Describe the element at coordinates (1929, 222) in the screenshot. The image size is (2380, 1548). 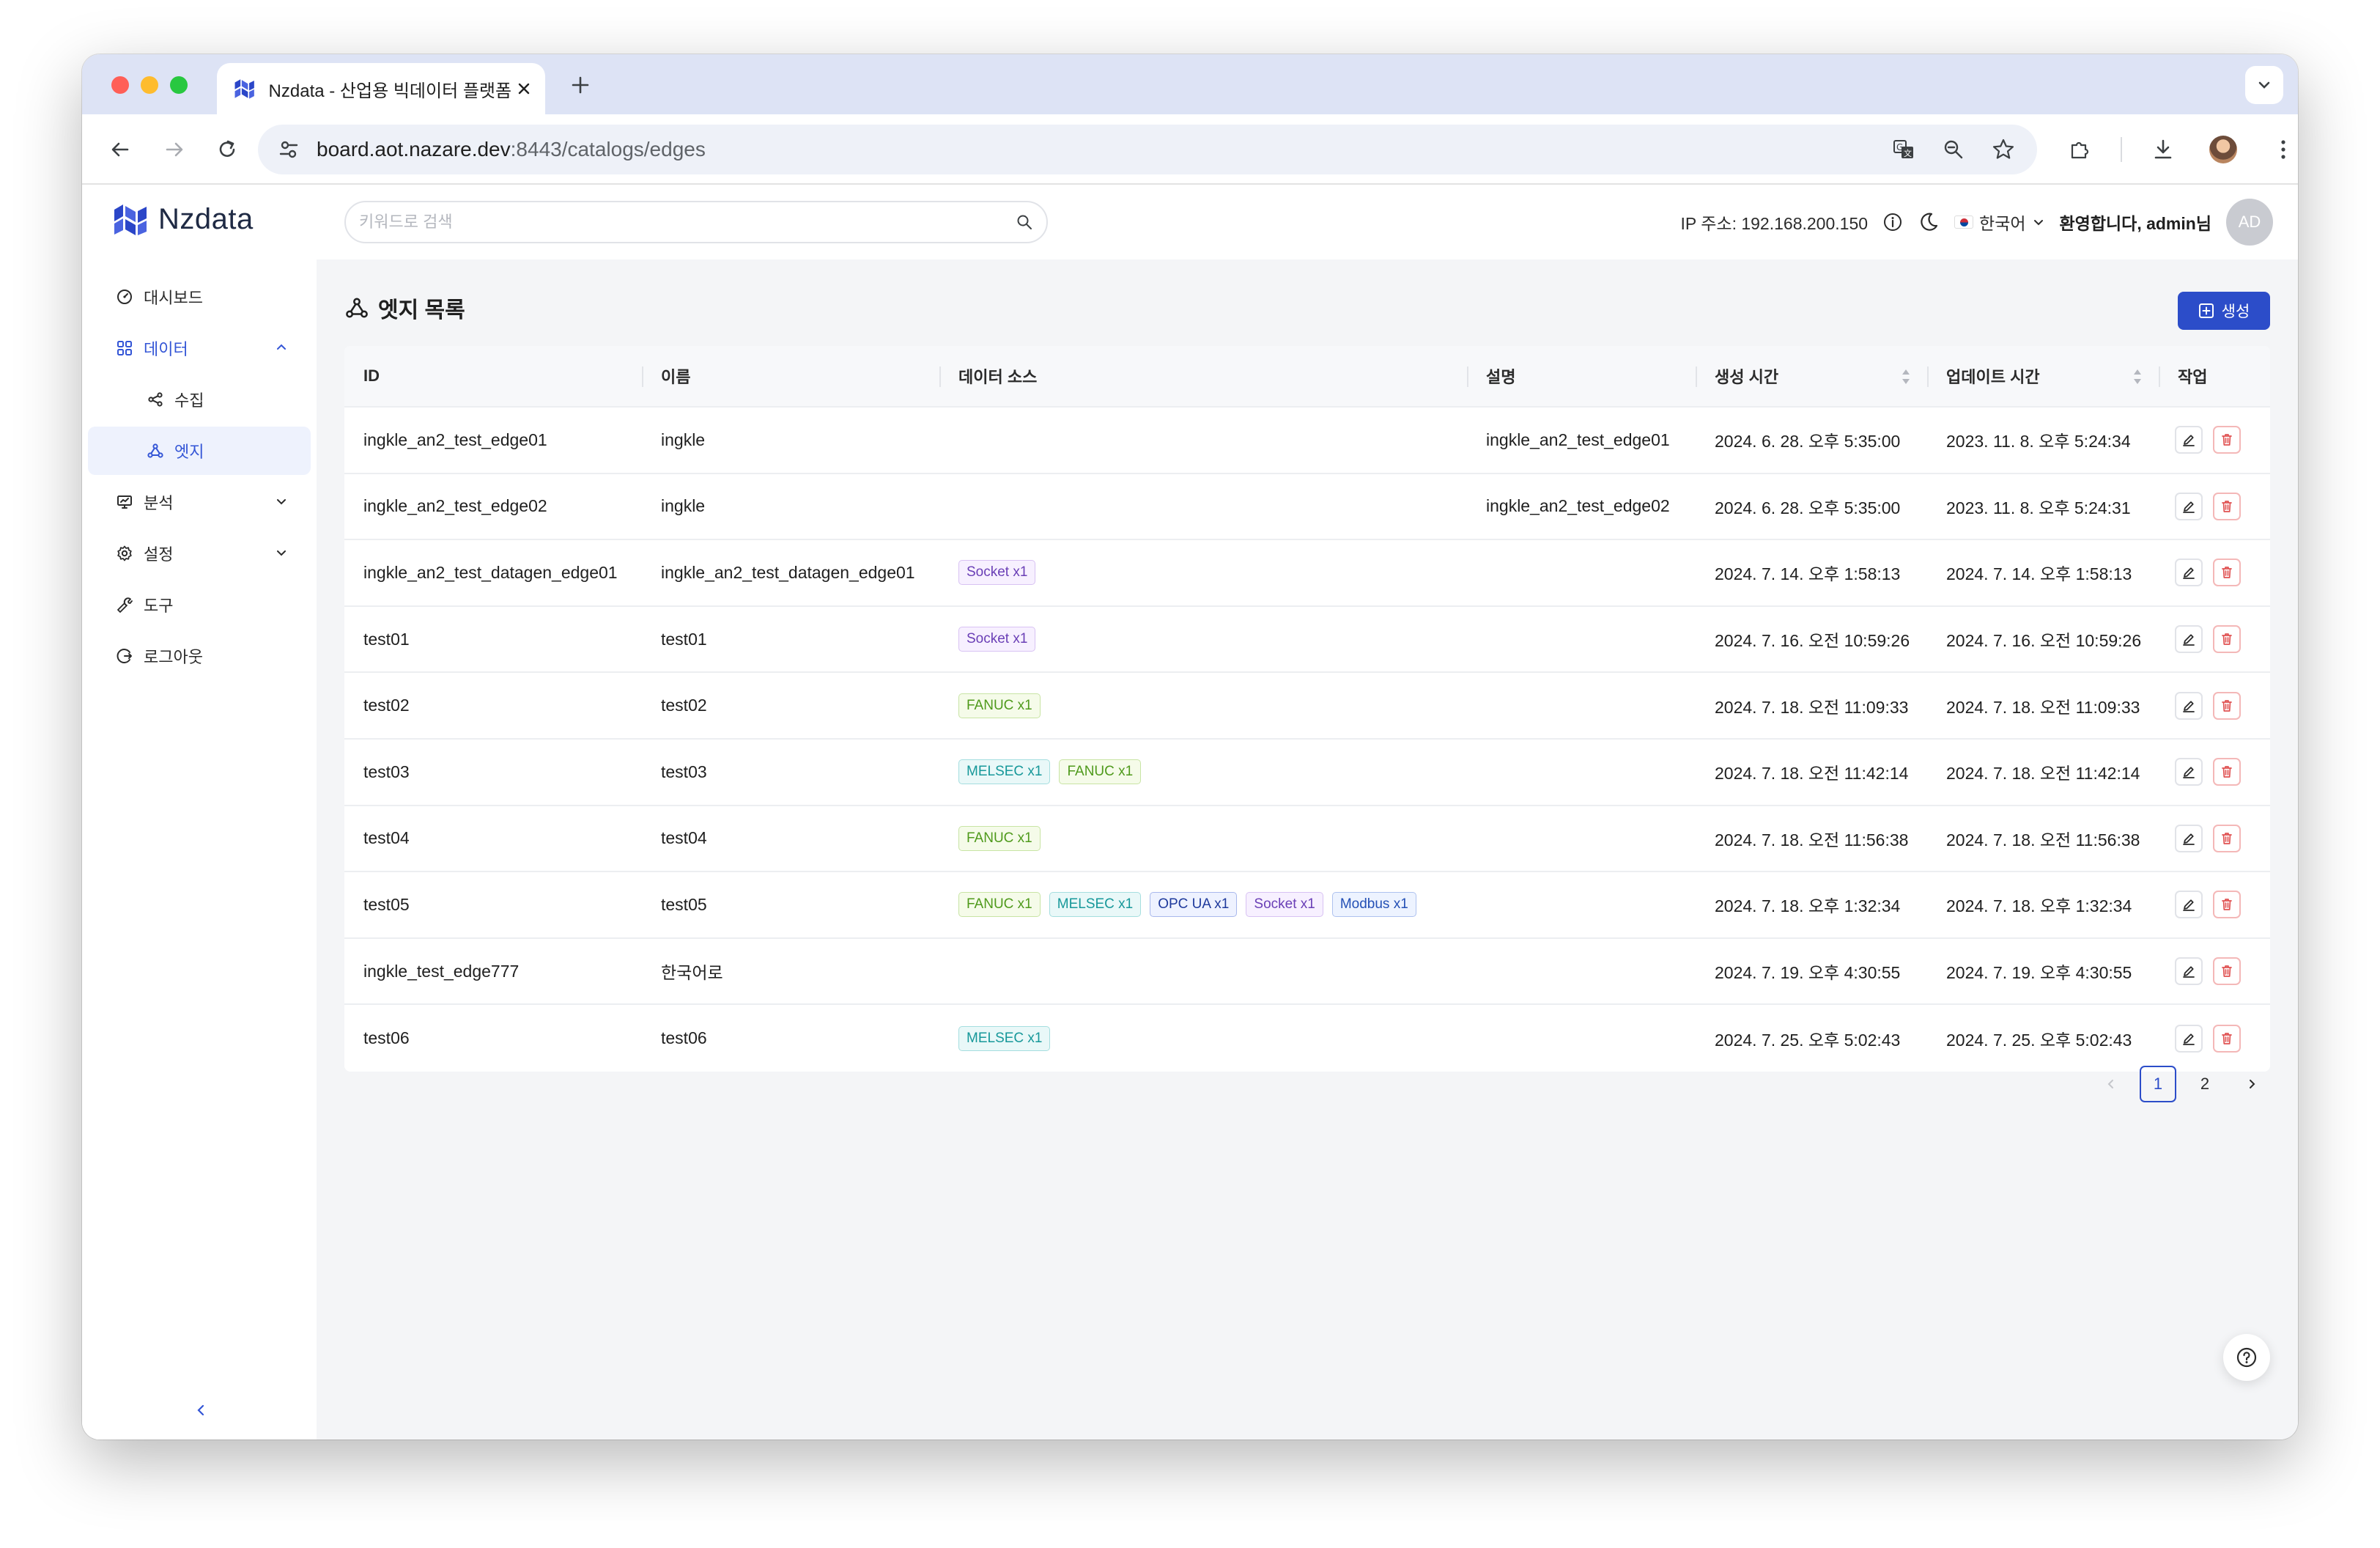
I see `dark-mode-moon-icon` at that location.